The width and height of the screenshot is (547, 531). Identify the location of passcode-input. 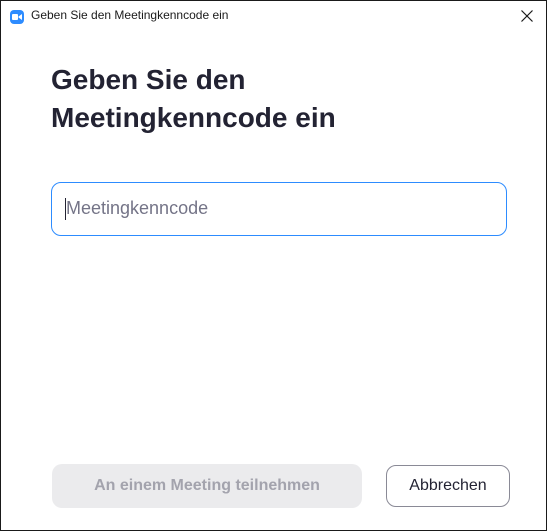
(276, 208).